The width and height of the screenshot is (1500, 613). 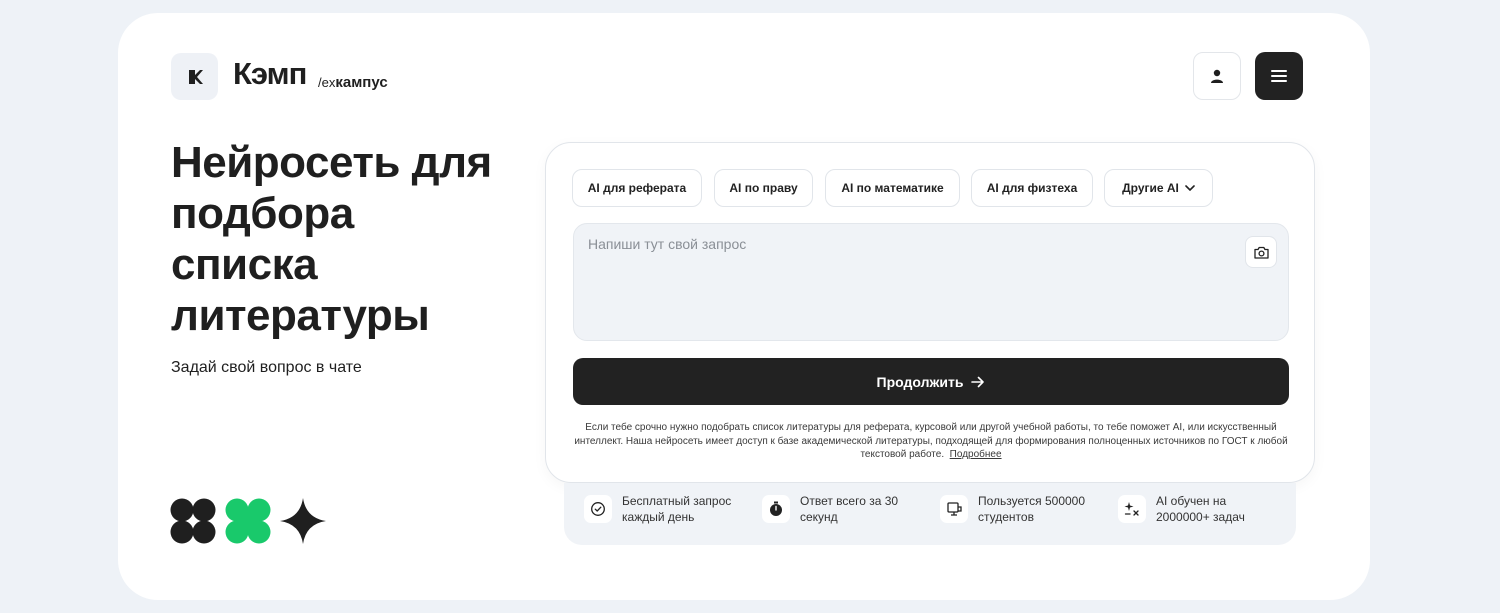 I want to click on check-circle-icon, so click(x=598, y=509).